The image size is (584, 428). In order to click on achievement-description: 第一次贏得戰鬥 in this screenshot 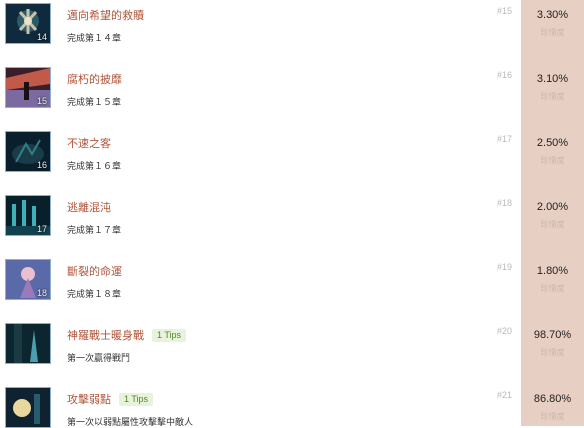, I will do `click(99, 359)`.